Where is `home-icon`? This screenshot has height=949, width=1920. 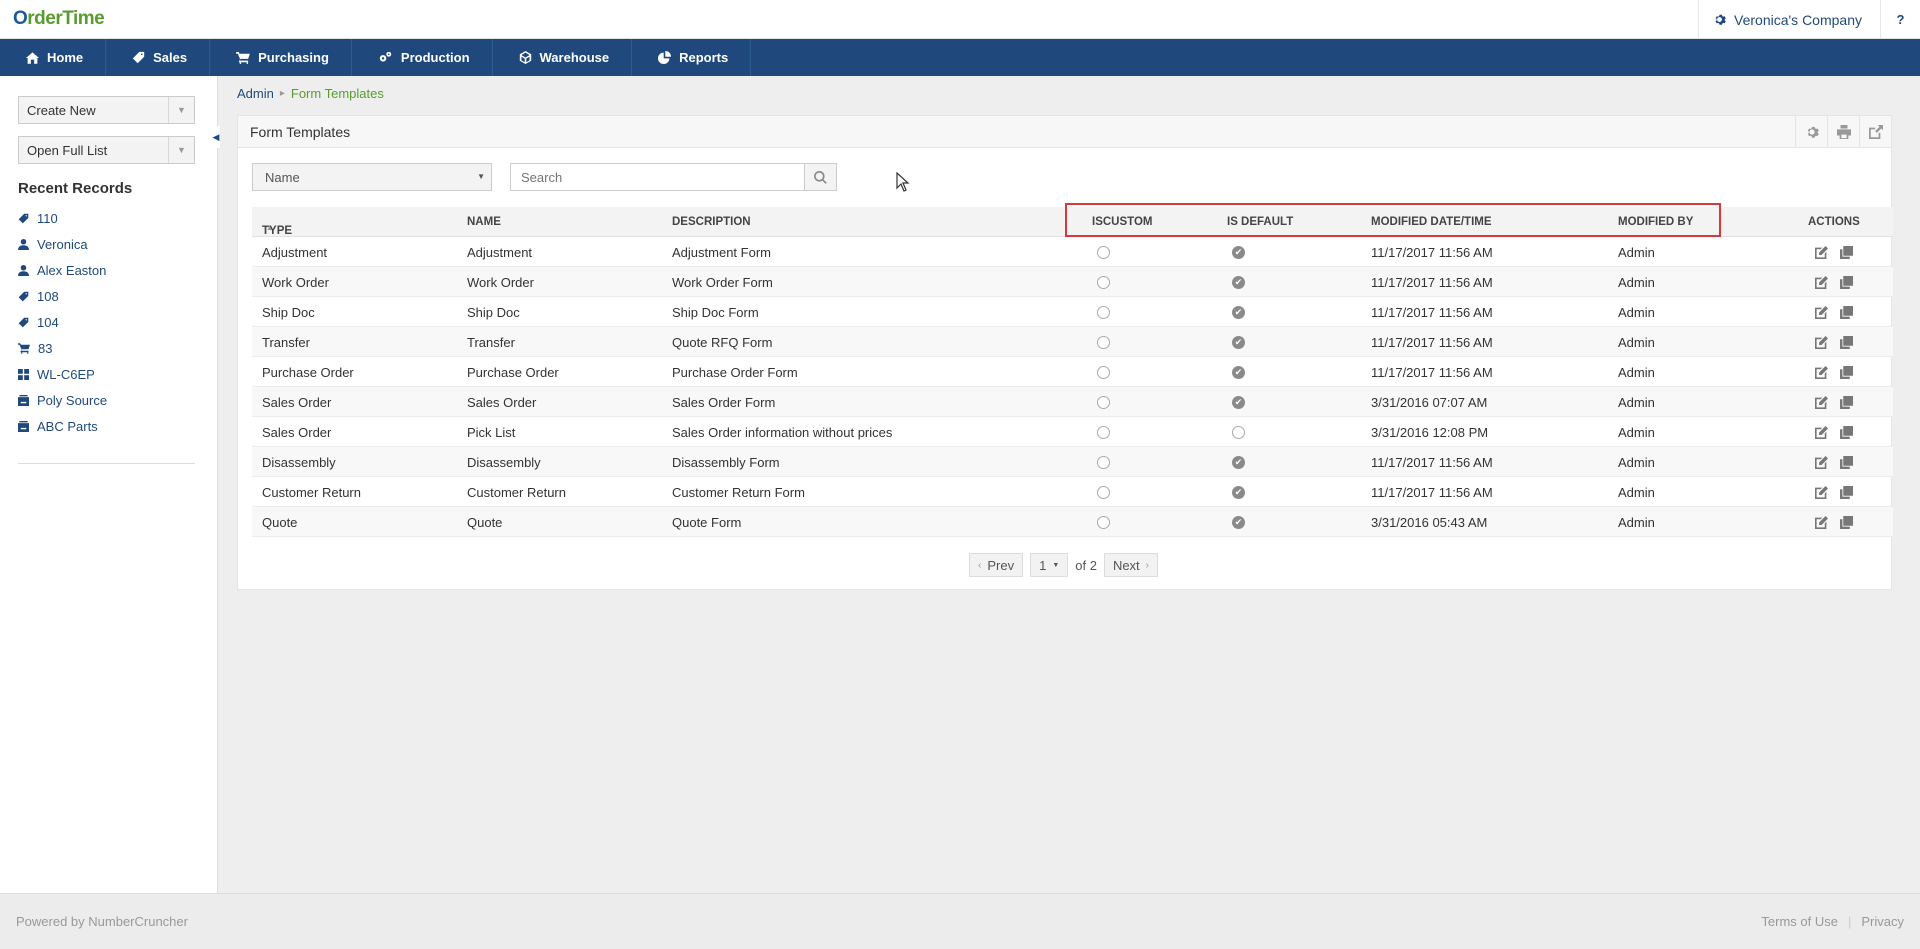 home-icon is located at coordinates (32, 57).